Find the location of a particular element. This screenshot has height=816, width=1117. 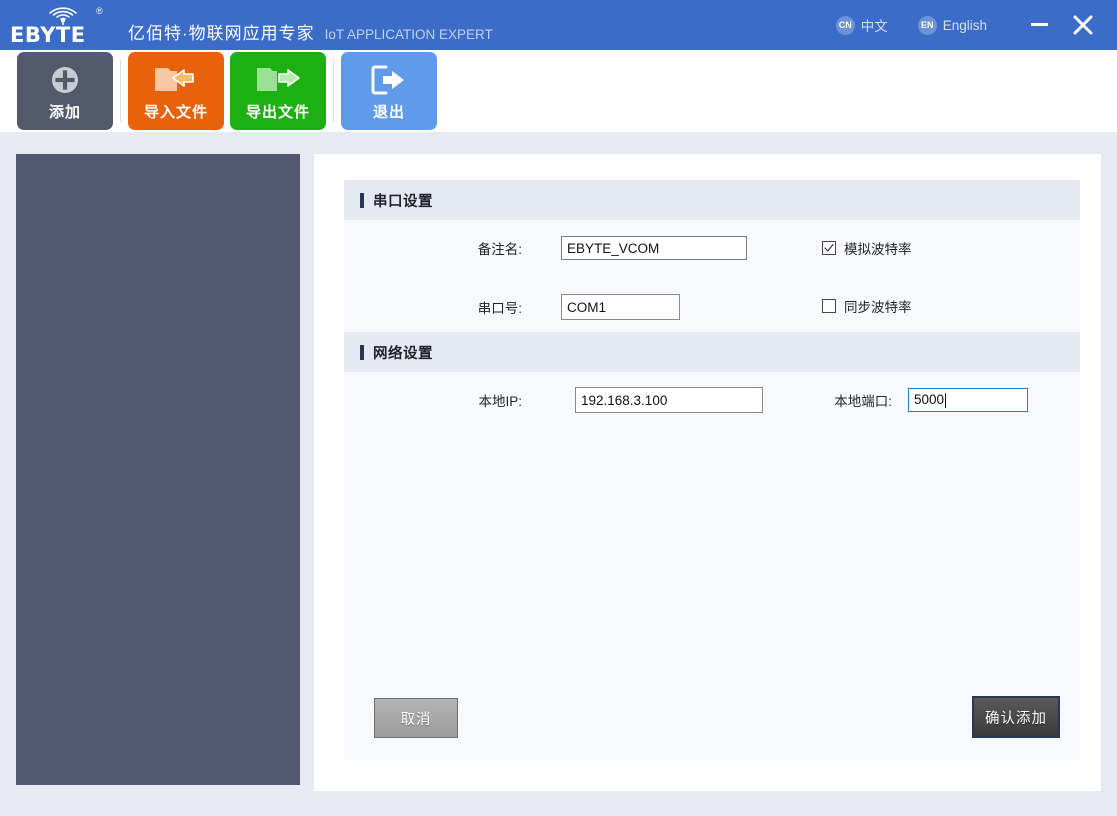

language-switch-chinese: CN 中文 is located at coordinates (861, 25).